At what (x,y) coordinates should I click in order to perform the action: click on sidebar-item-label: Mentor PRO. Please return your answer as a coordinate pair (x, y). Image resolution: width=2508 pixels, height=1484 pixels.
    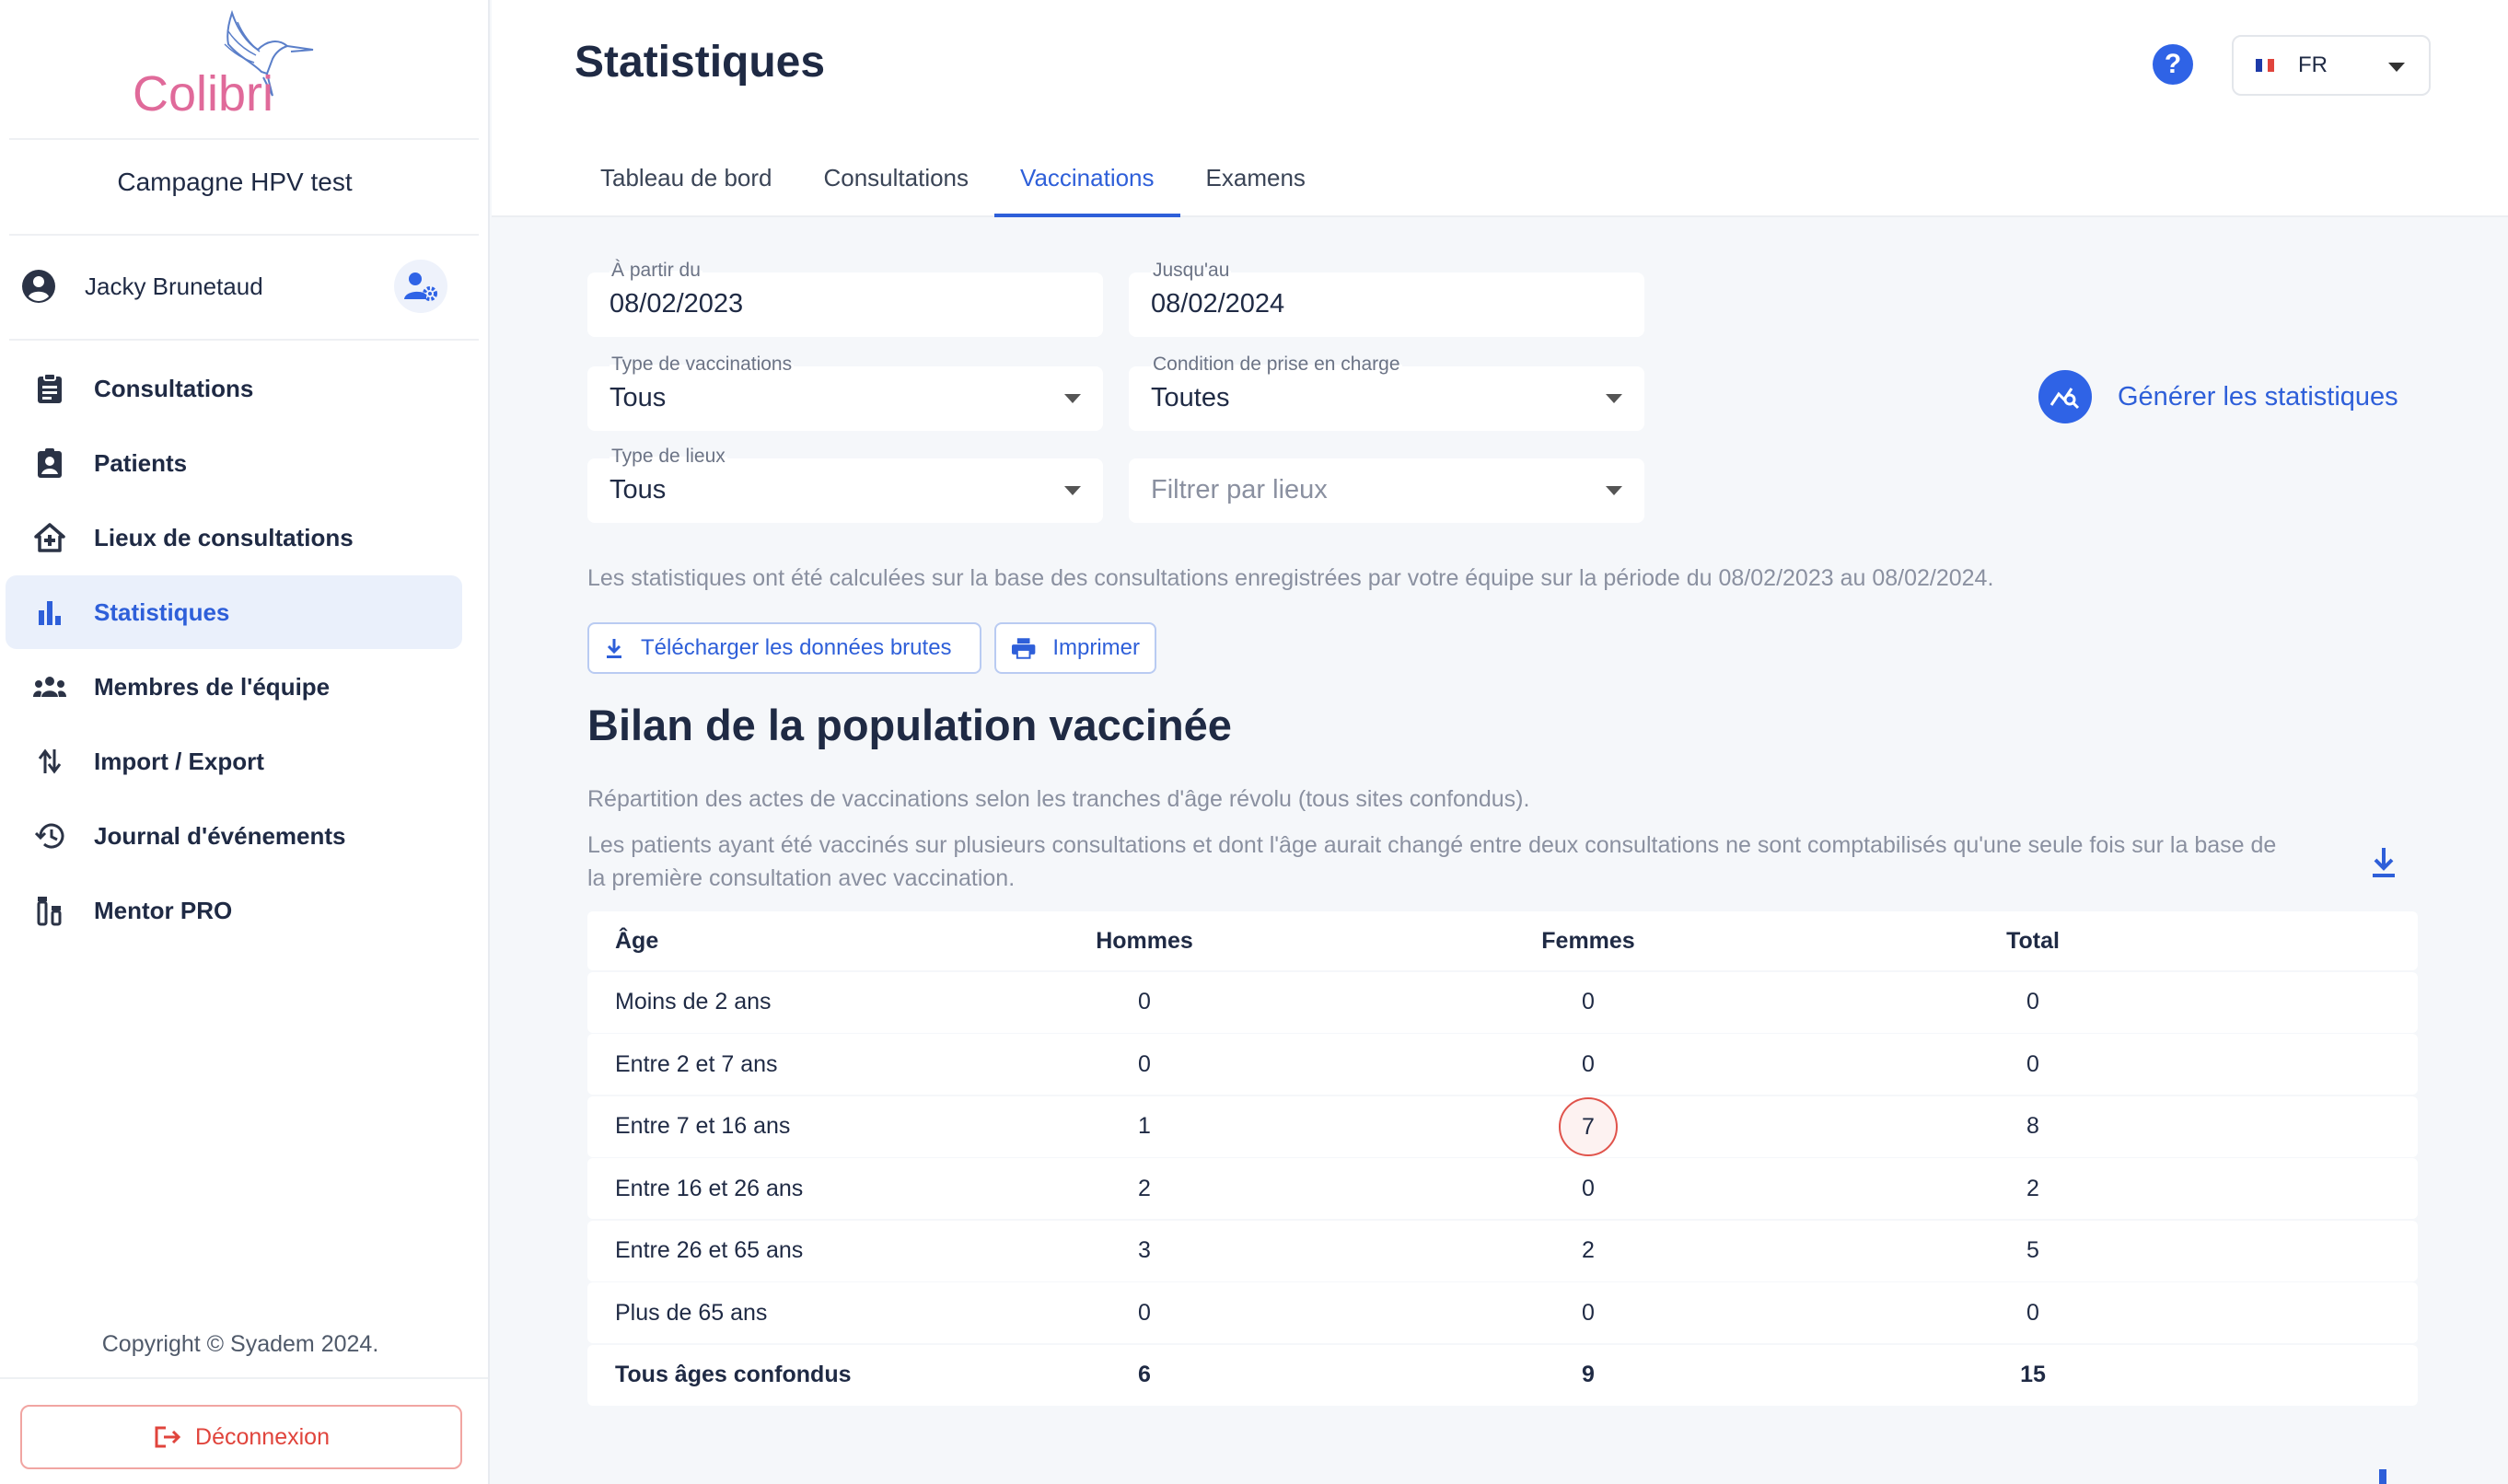
    Looking at the image, I should click on (163, 910).